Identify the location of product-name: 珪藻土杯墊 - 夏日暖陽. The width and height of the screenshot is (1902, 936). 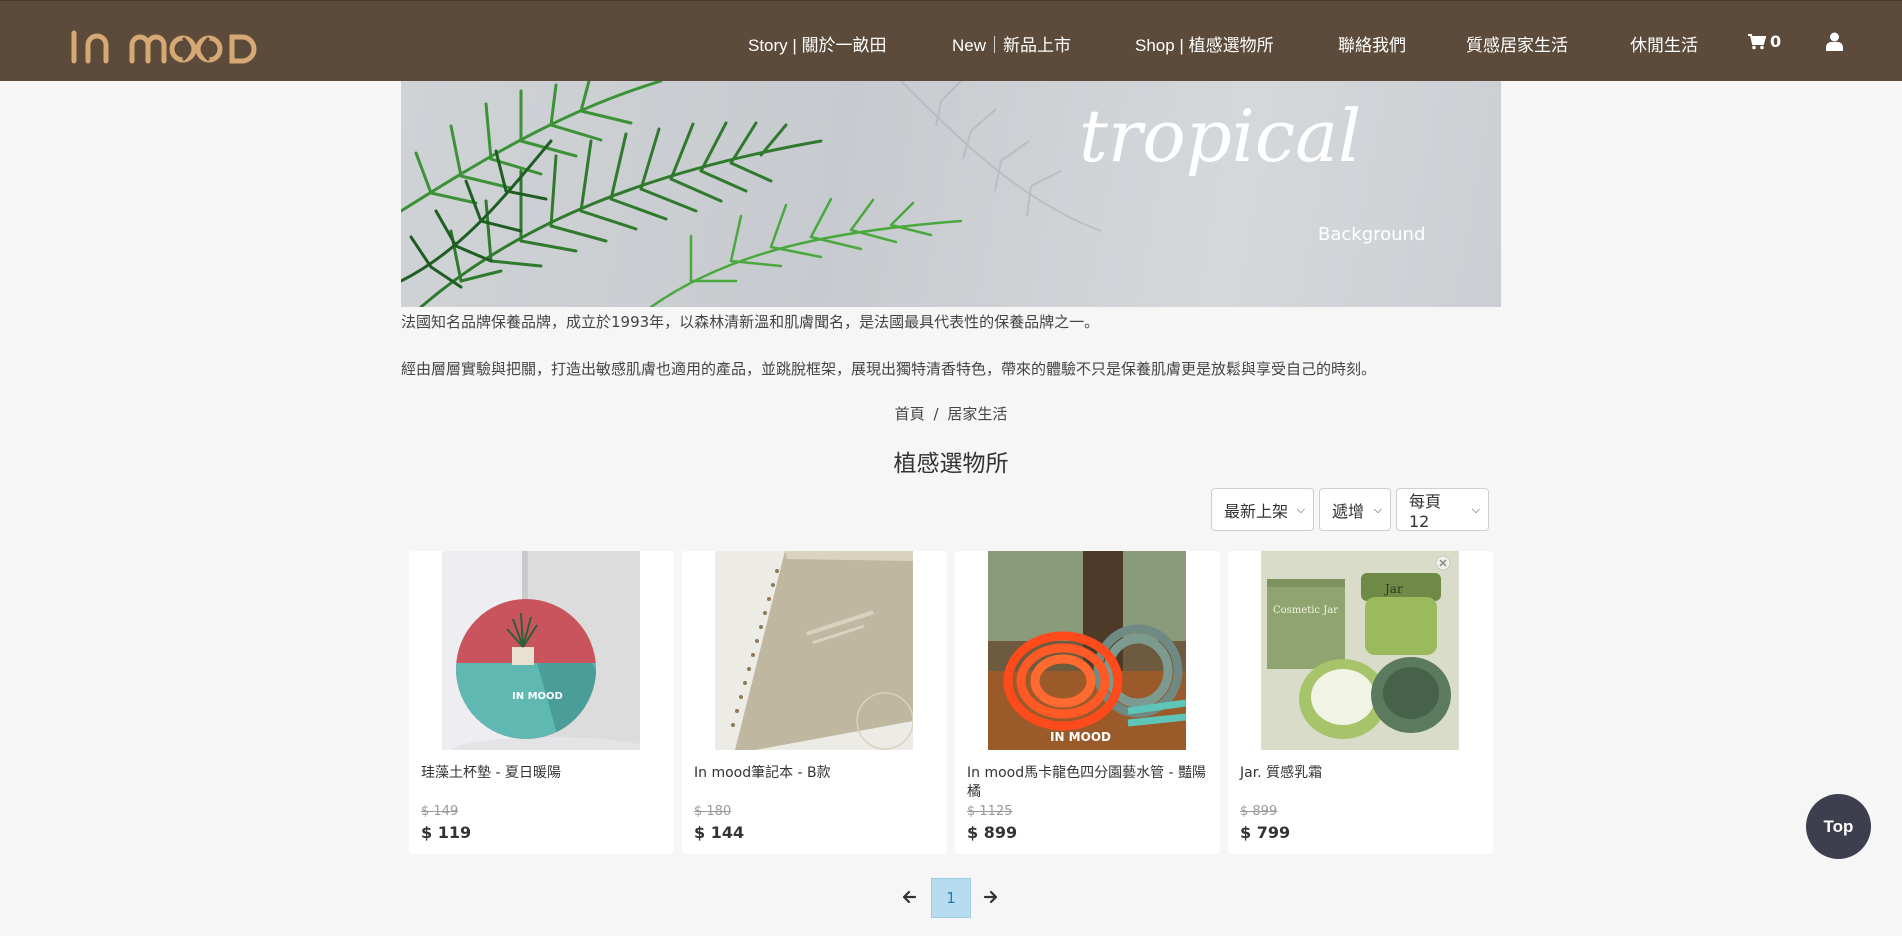
(541, 773).